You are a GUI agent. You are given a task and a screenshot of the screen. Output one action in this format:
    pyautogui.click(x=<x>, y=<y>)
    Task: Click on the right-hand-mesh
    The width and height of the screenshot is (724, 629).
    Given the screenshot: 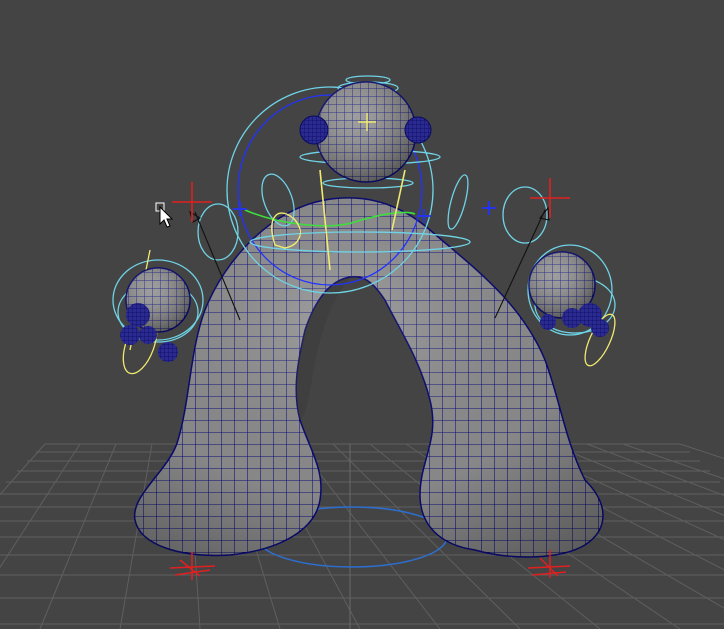 What is the action you would take?
    pyautogui.click(x=568, y=294)
    